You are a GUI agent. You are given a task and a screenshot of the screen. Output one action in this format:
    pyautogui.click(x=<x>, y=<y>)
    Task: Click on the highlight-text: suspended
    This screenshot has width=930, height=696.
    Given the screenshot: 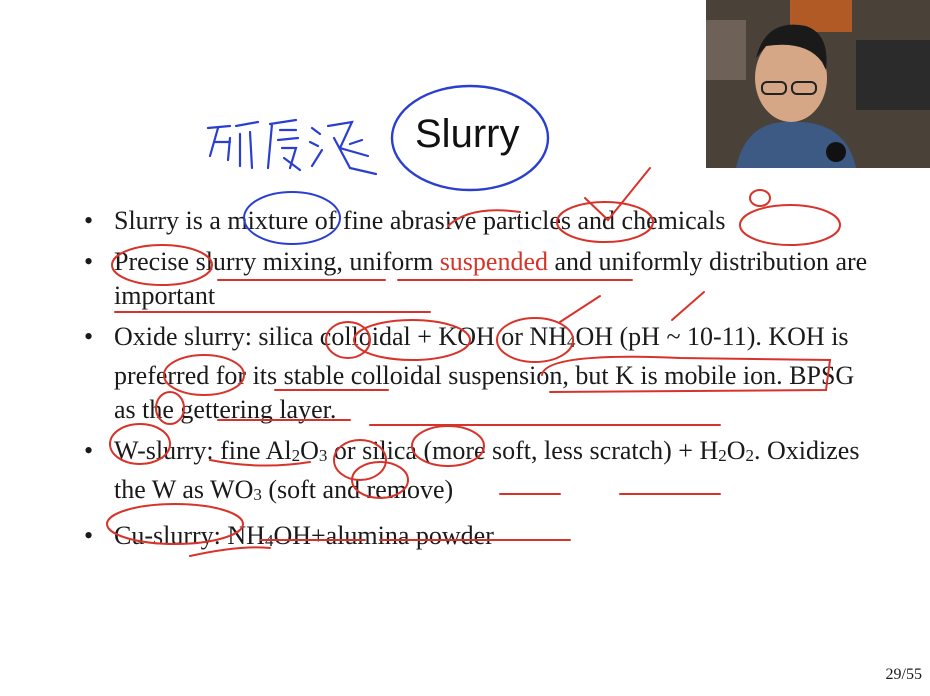 What is the action you would take?
    pyautogui.click(x=494, y=261)
    